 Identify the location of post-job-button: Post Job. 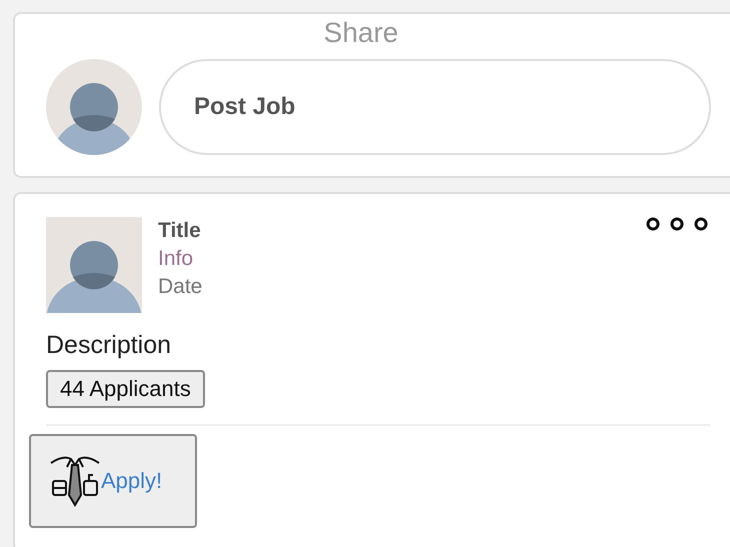
(435, 107).